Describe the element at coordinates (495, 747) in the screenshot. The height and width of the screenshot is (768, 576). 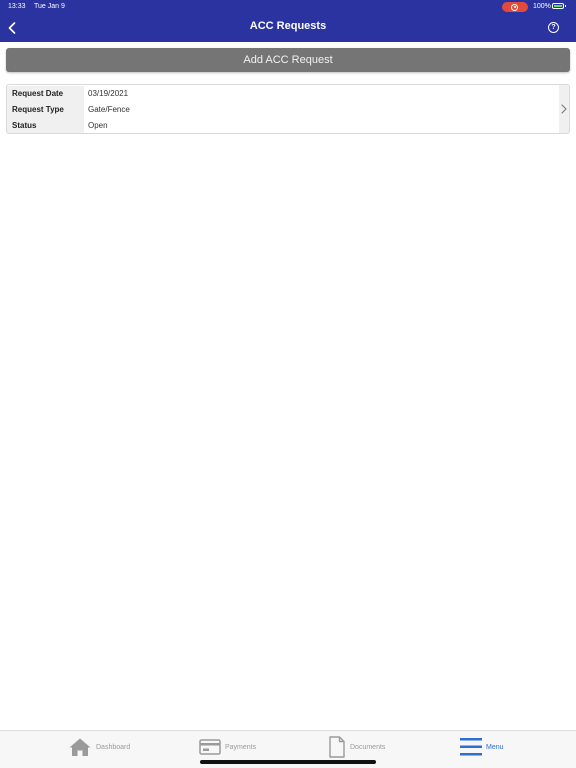
I see `tab-menu-label: Menu` at that location.